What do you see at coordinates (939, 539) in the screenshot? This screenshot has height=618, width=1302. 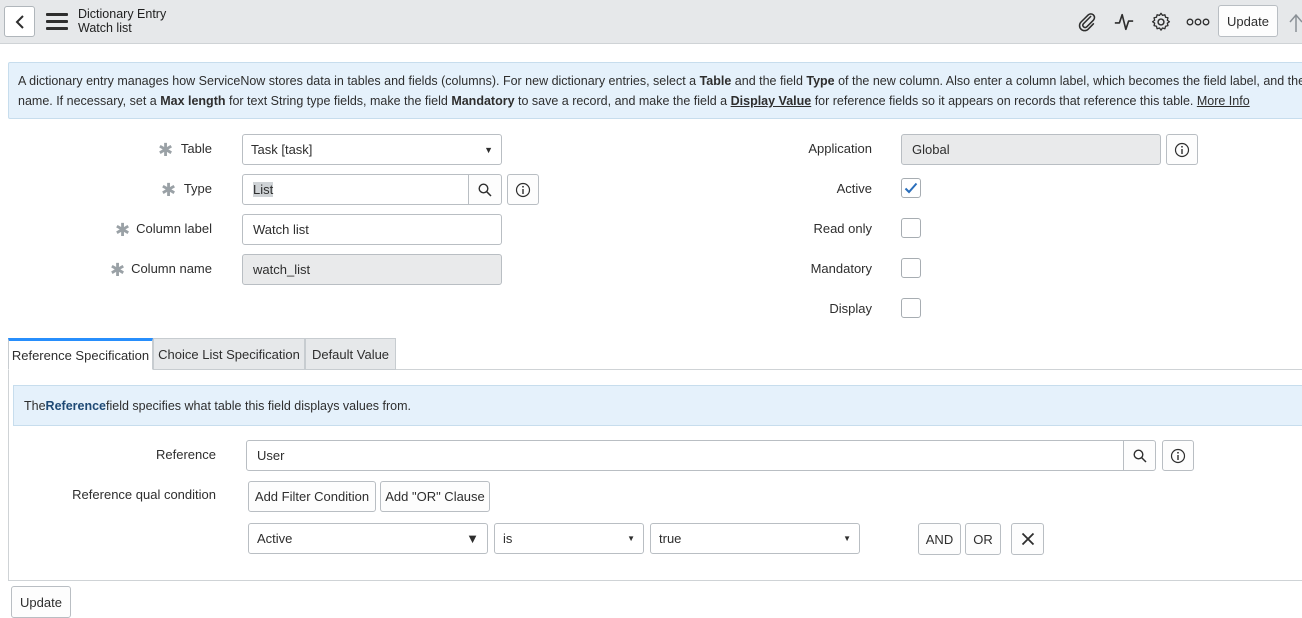 I see `and-button: AND` at bounding box center [939, 539].